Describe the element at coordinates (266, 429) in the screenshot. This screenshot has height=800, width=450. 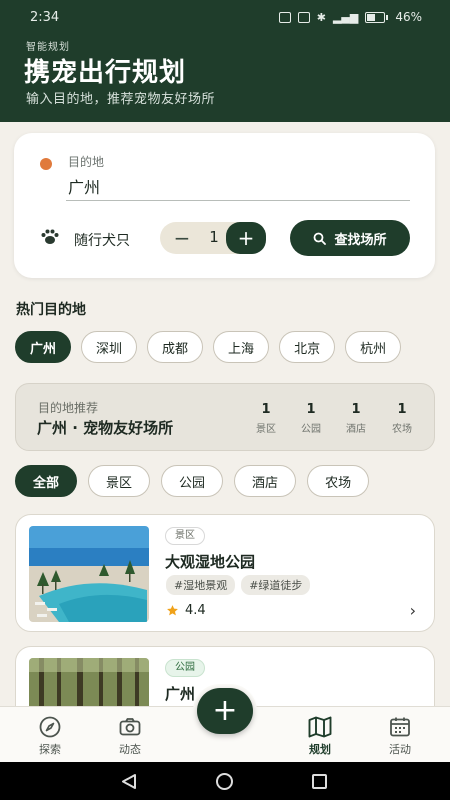
I see `stat-scenic-label: 景区` at that location.